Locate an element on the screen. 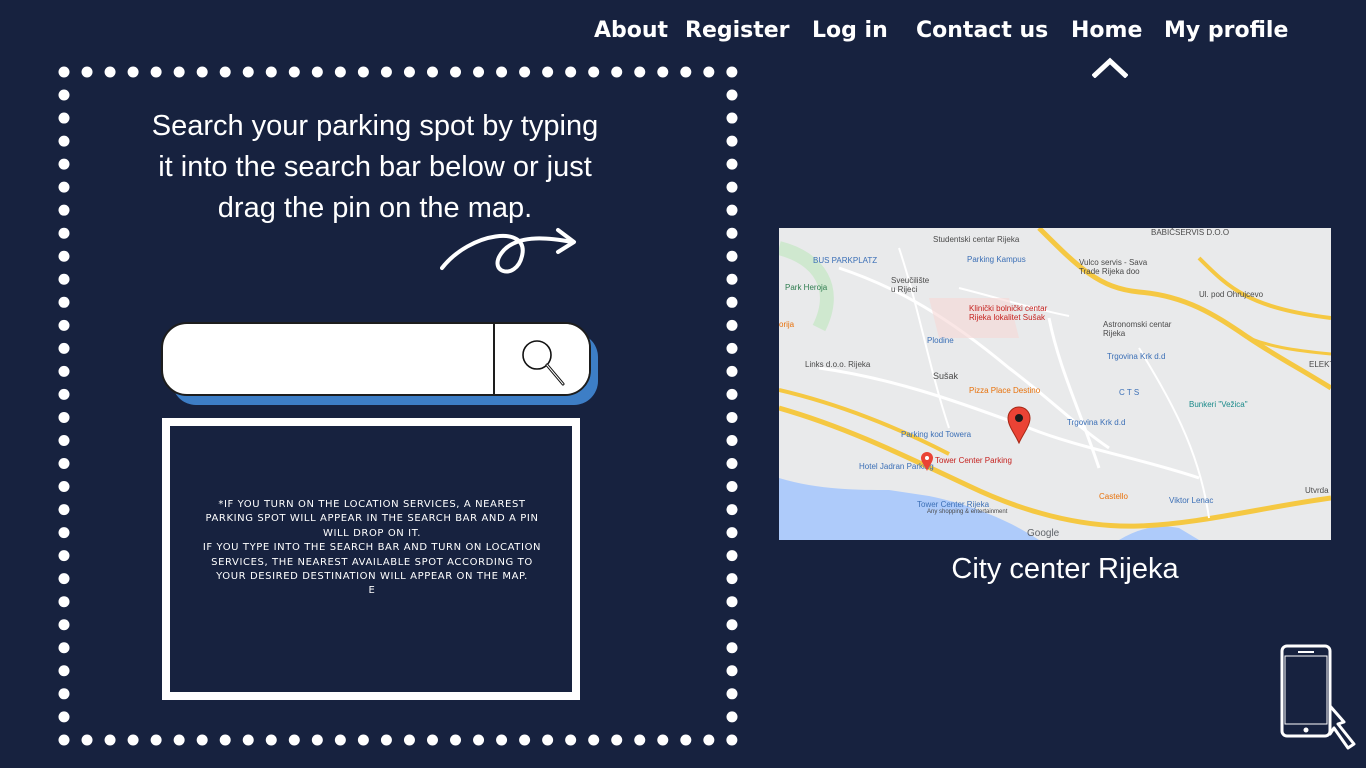 This screenshot has height=768, width=1366. map-label: Parking kod Towera is located at coordinates (936, 434).